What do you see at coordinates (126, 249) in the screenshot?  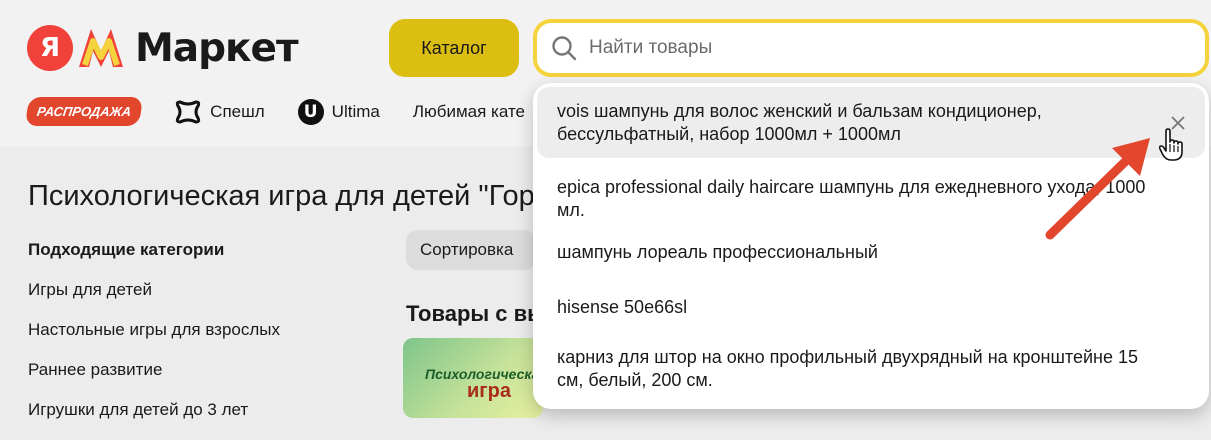 I see `categories-heading: Подходящие категории` at bounding box center [126, 249].